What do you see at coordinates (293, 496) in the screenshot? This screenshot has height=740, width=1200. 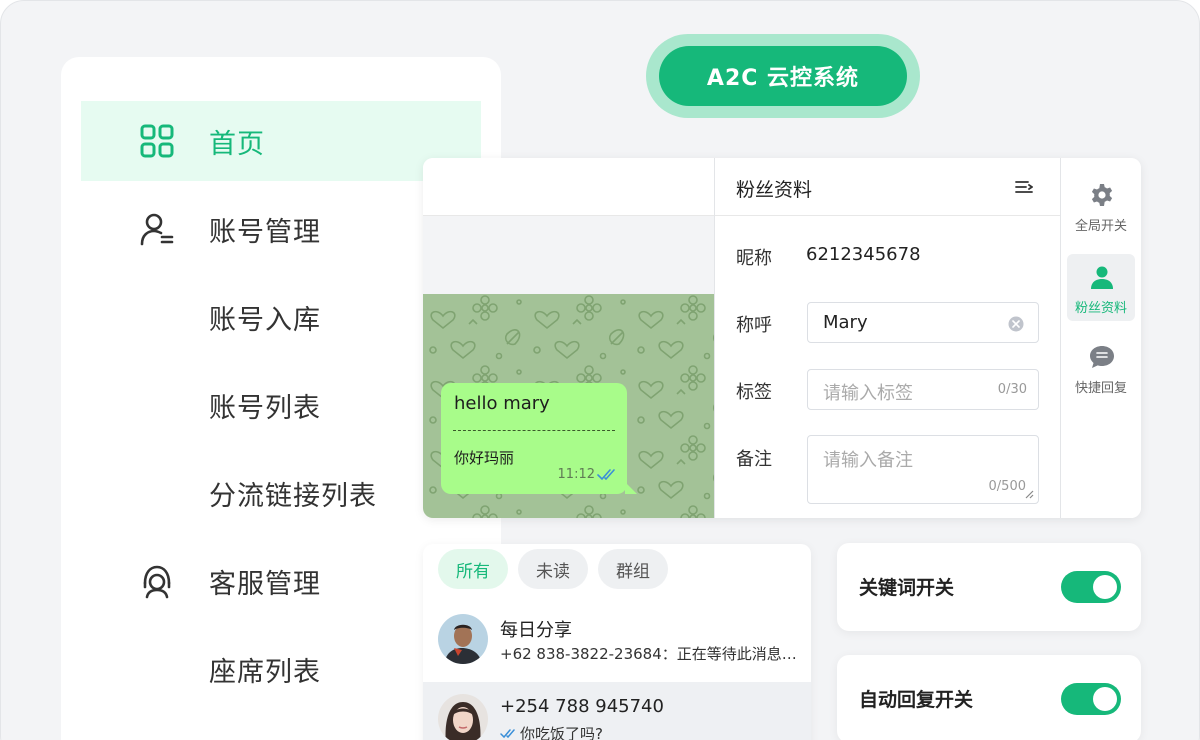 I see `sidebar-item-label: 分流链接列表` at bounding box center [293, 496].